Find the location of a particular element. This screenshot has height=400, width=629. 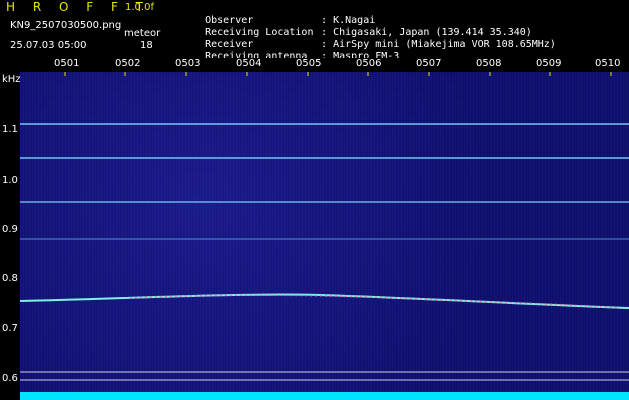

y-tick-label: 1.0 is located at coordinates (10, 180).